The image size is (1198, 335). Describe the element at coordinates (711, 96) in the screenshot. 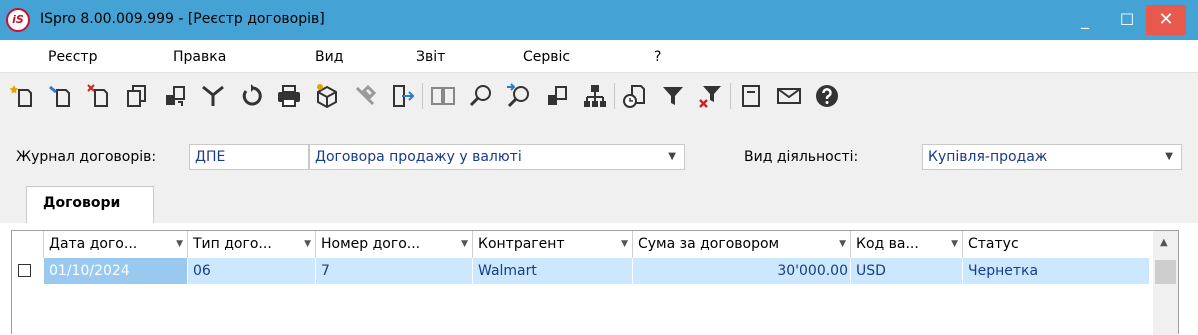

I see `clear-filter-icon` at that location.